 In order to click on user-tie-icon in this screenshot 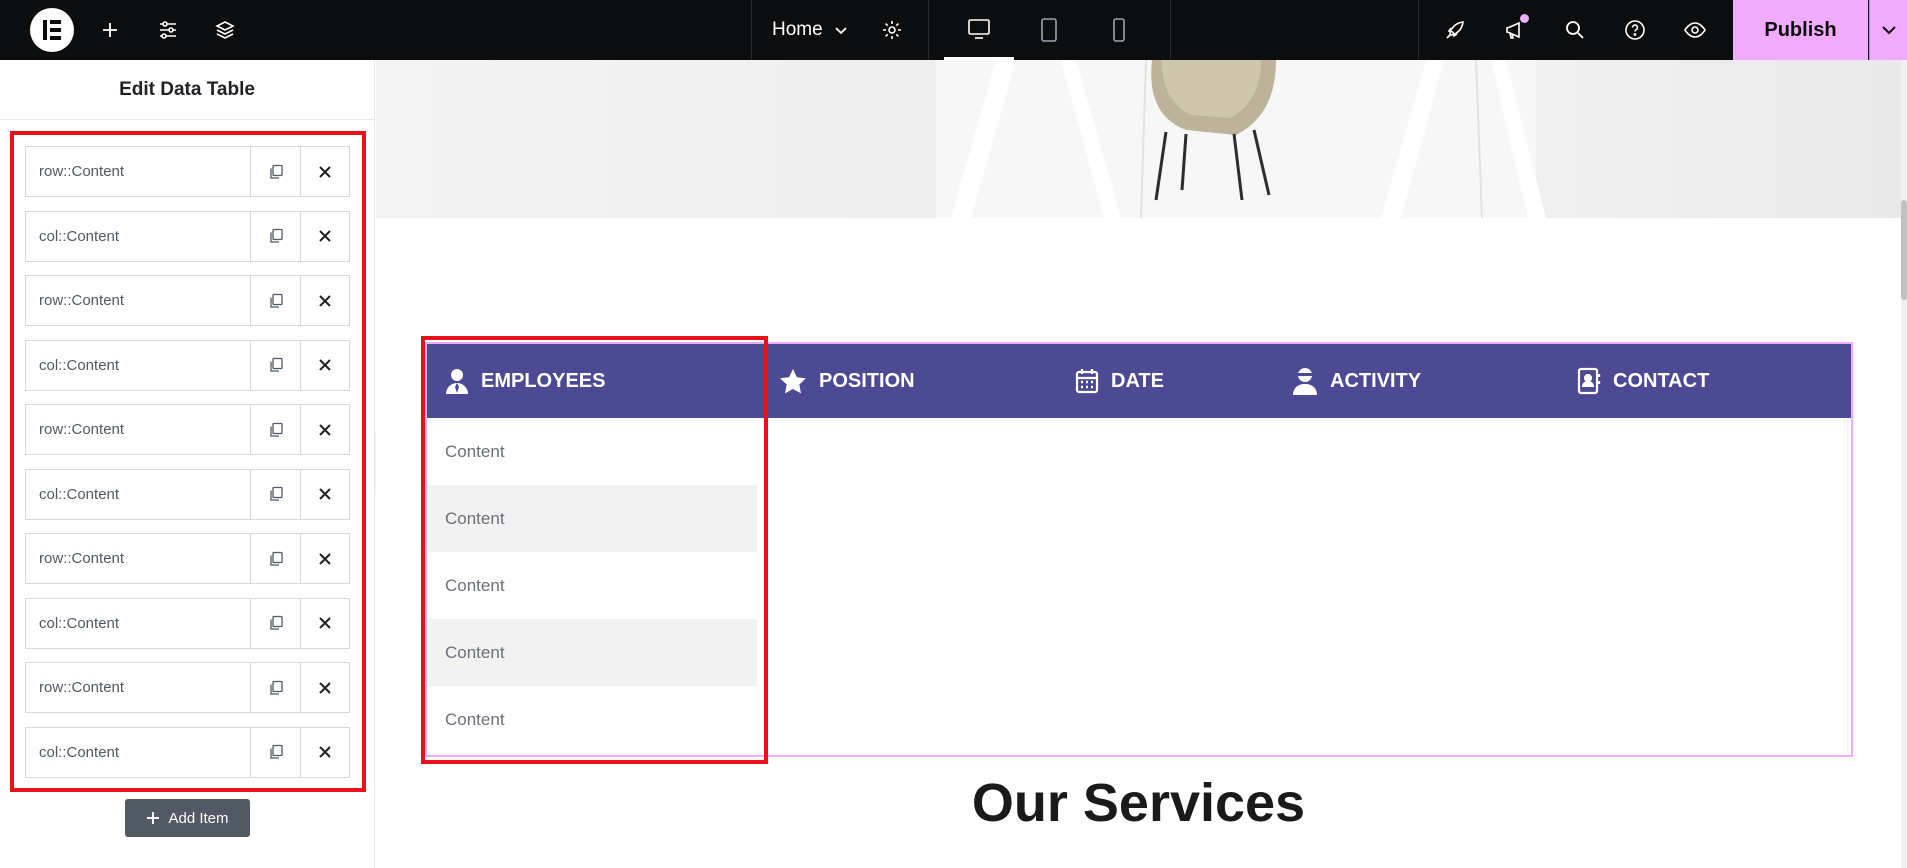, I will do `click(457, 381)`.